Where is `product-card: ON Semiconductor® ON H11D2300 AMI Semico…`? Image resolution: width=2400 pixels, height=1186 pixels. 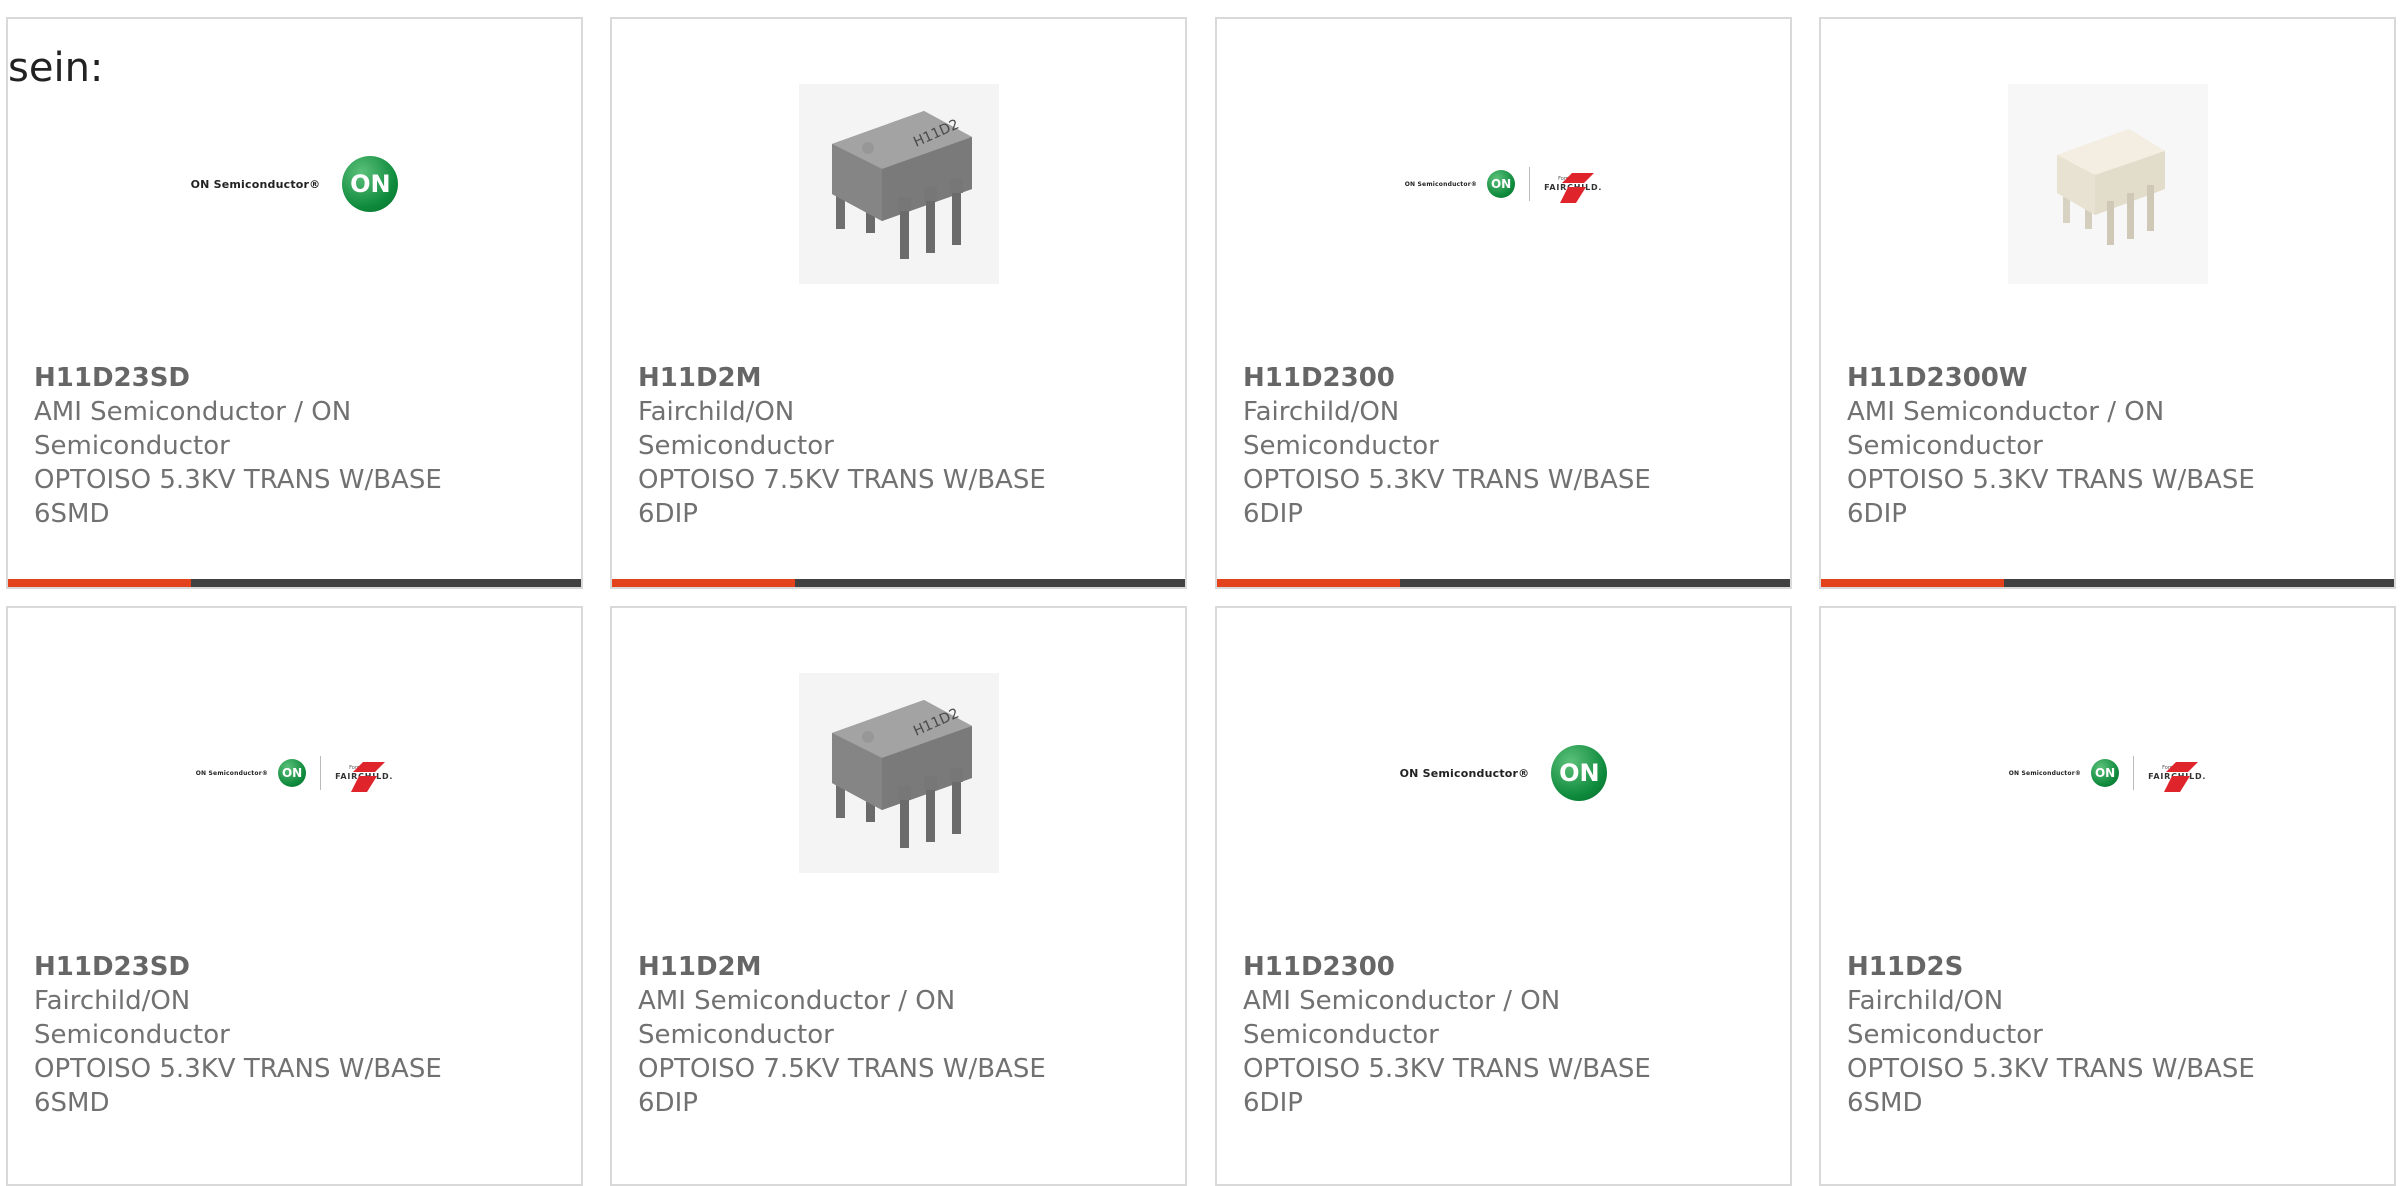
product-card: ON Semiconductor® ON H11D2300 AMI Semico… is located at coordinates (1503, 896).